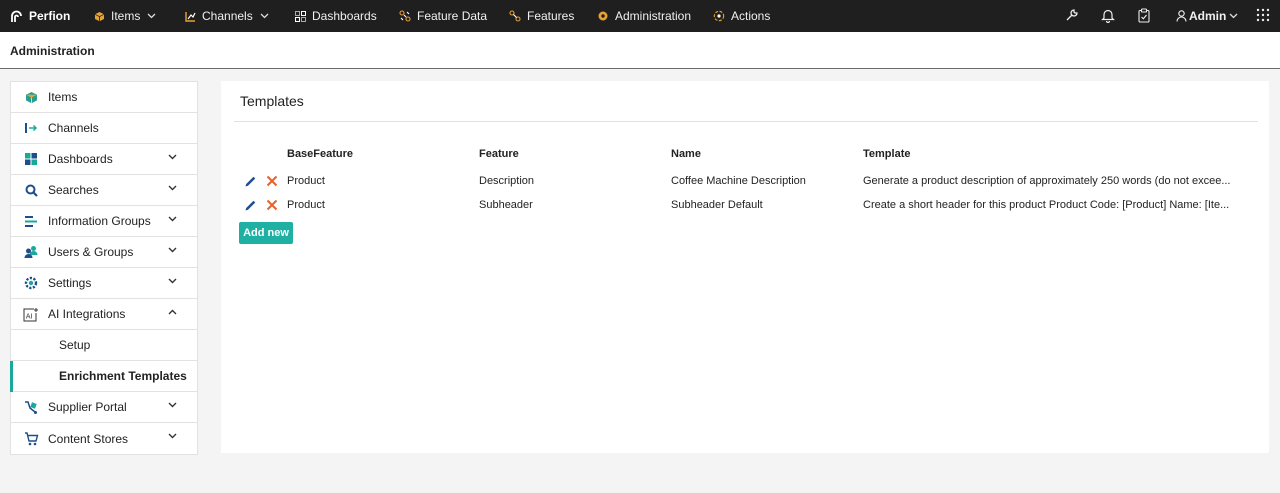 The image size is (1280, 493). Describe the element at coordinates (91, 252) in the screenshot. I see `sidebar-item-label: Users & Groups` at that location.